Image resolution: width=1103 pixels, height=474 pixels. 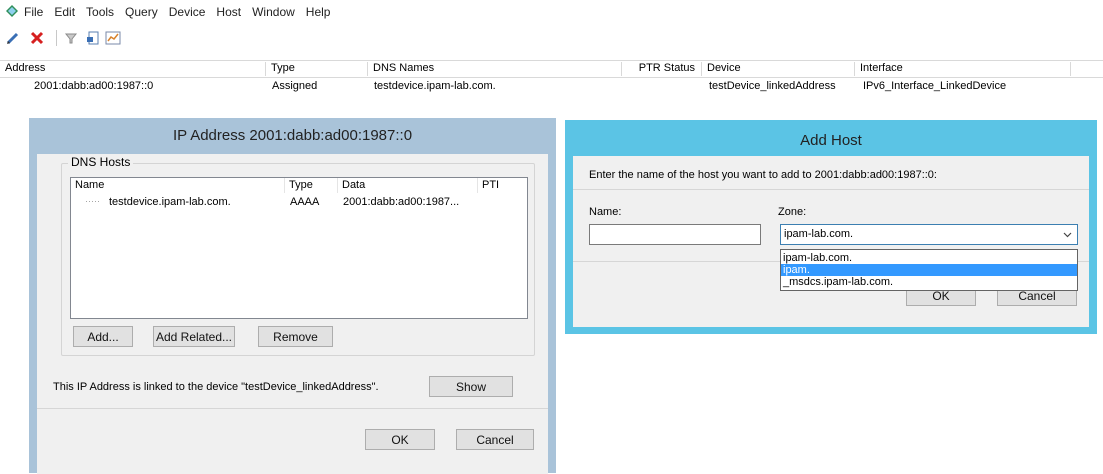 What do you see at coordinates (37, 38) in the screenshot?
I see `delete-x-icon` at bounding box center [37, 38].